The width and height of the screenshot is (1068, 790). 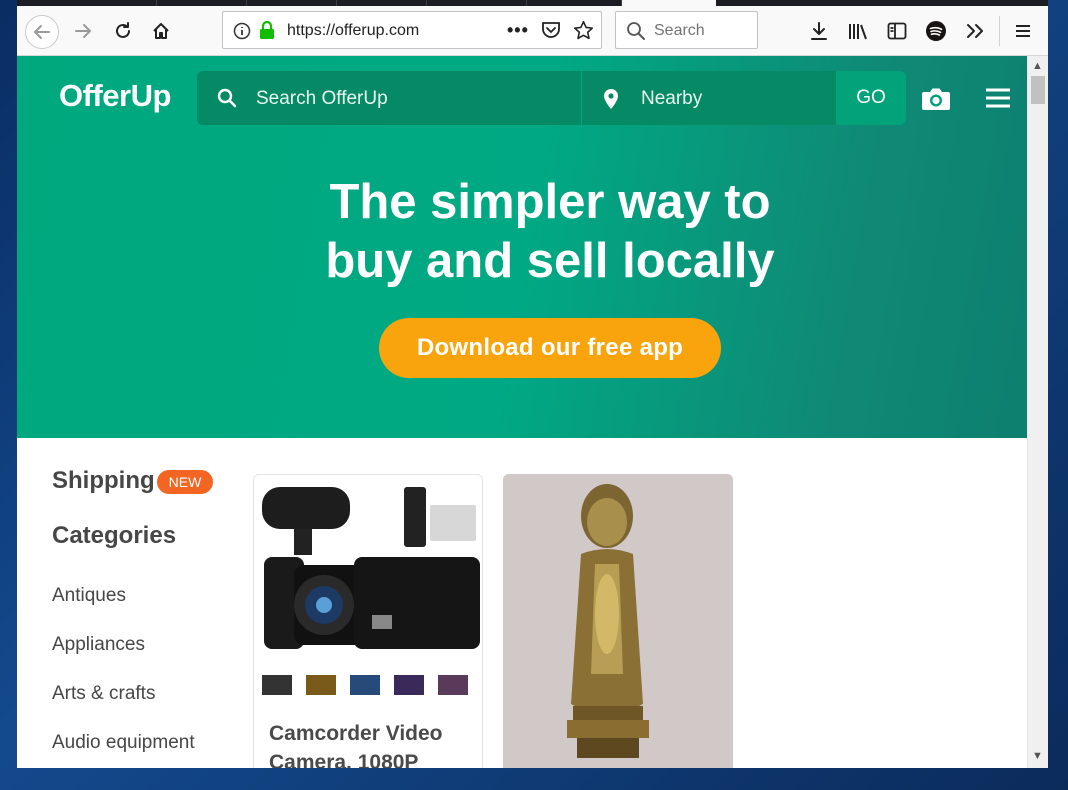 I want to click on camera-icon, so click(x=936, y=99).